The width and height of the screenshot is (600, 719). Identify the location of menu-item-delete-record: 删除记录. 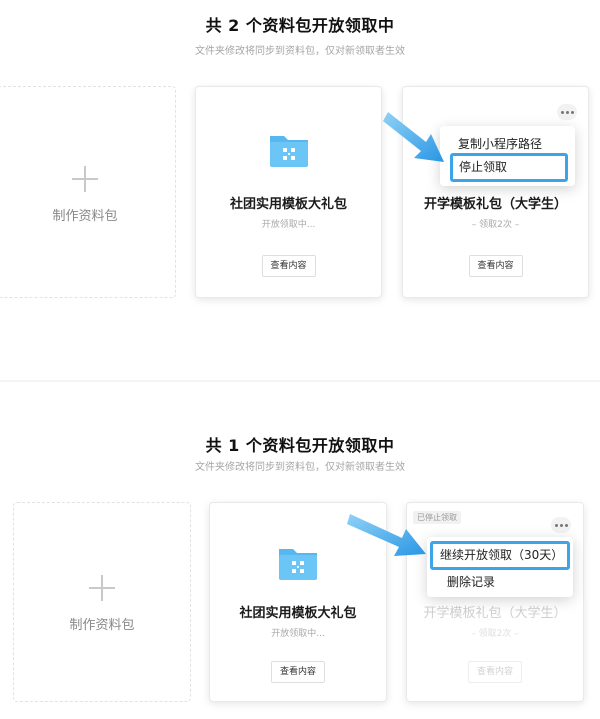
(500, 581).